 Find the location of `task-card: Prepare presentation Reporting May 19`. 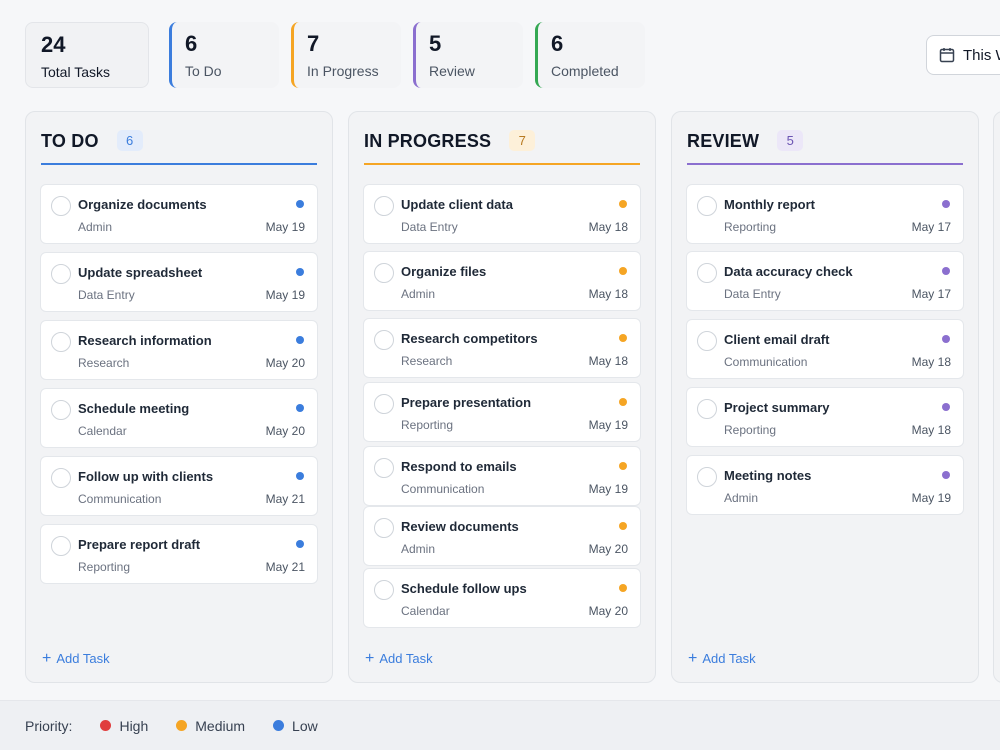

task-card: Prepare presentation Reporting May 19 is located at coordinates (502, 412).